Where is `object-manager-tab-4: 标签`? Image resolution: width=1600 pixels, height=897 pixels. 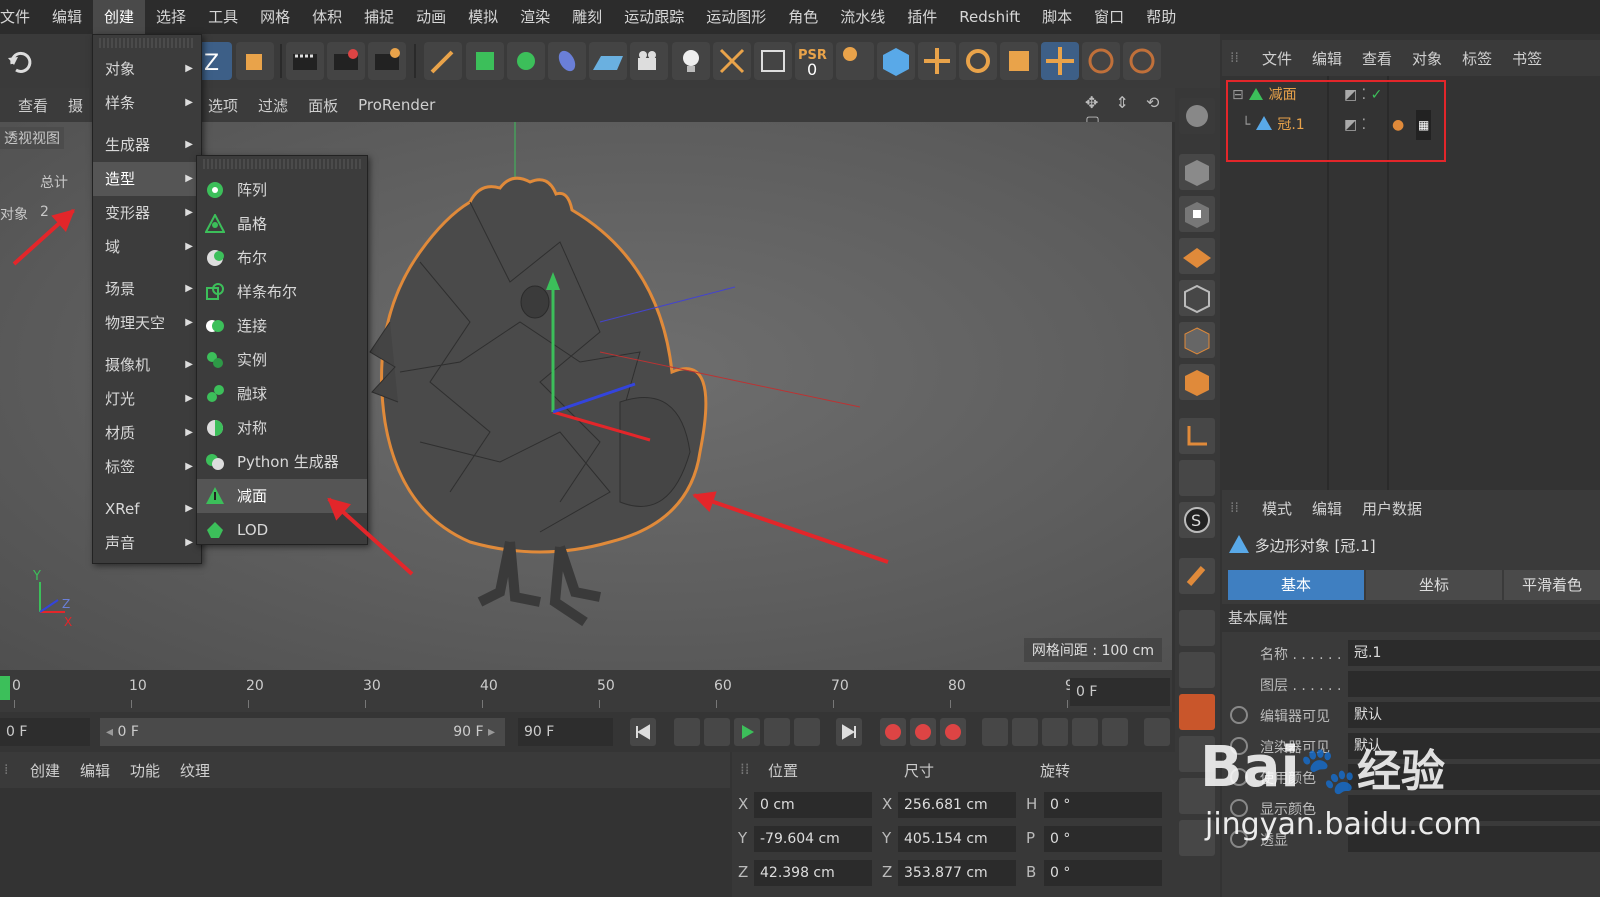
object-manager-tab-4: 标签 is located at coordinates (1477, 58).